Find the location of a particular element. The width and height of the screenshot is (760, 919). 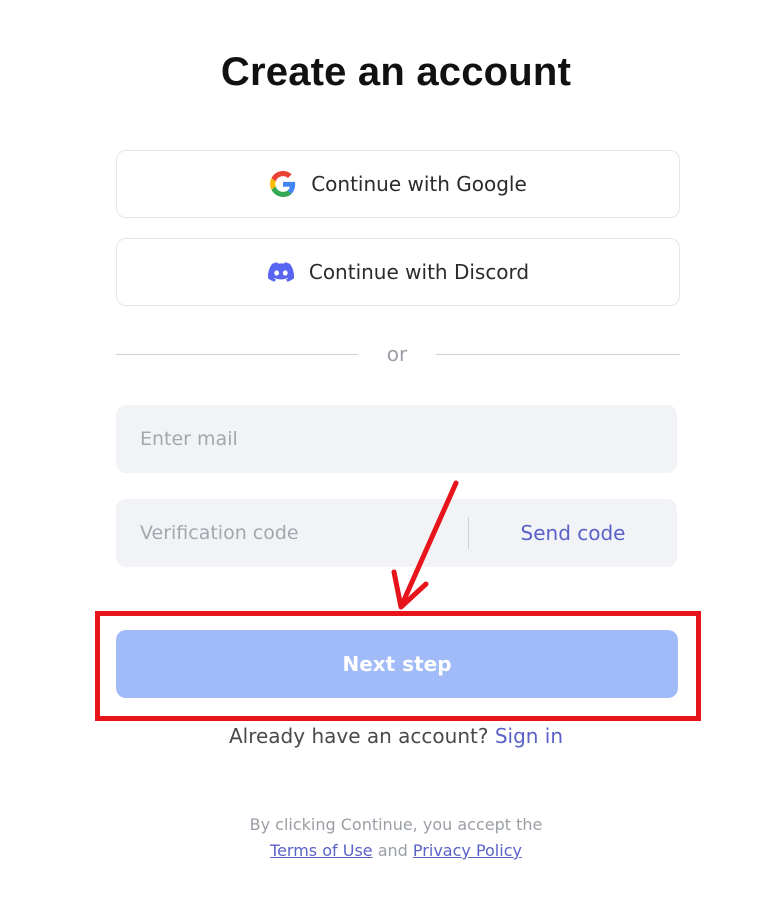

google-icon is located at coordinates (283, 184).